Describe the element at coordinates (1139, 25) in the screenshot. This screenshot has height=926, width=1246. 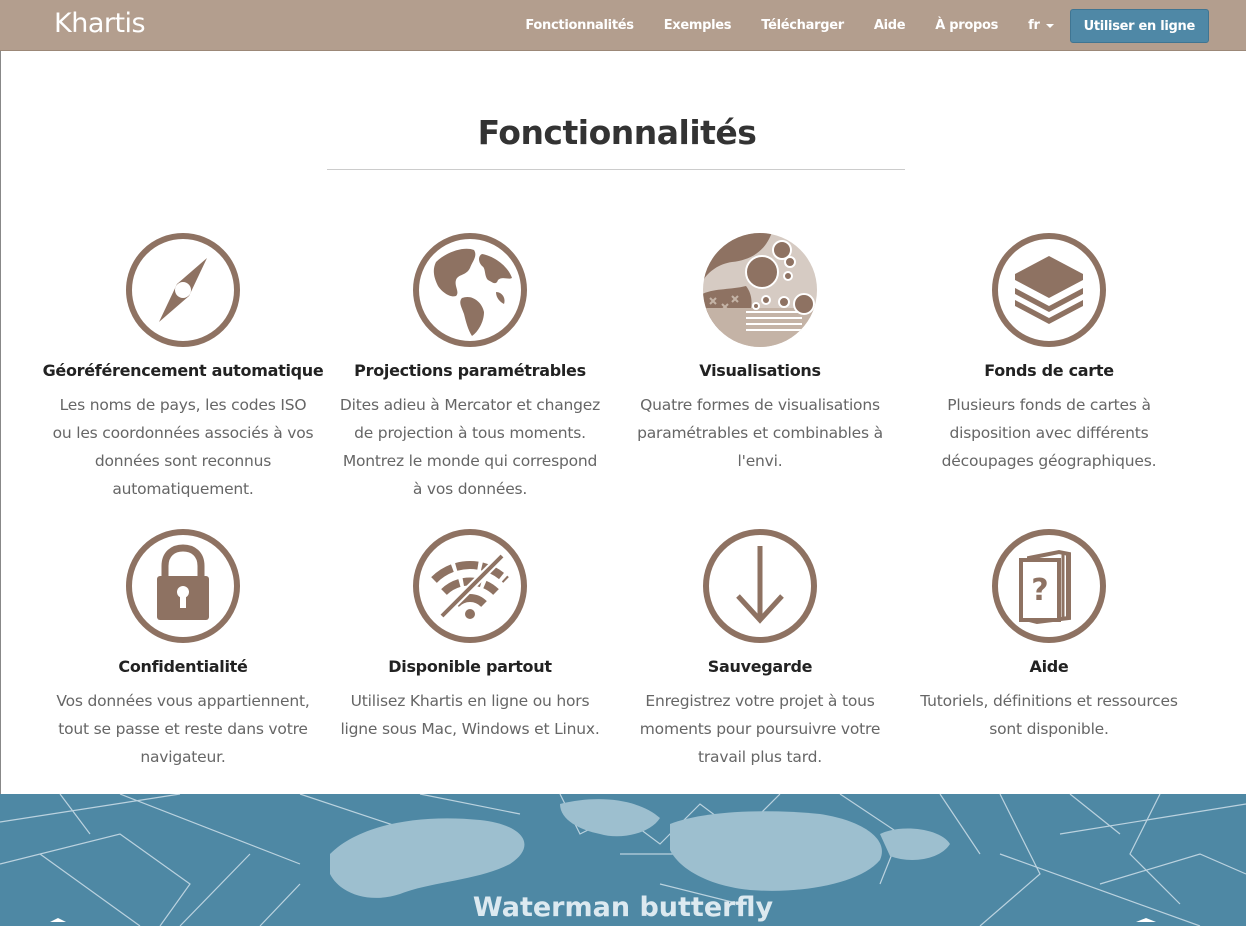
I see `use-online-button: Utiliser en ligne` at that location.